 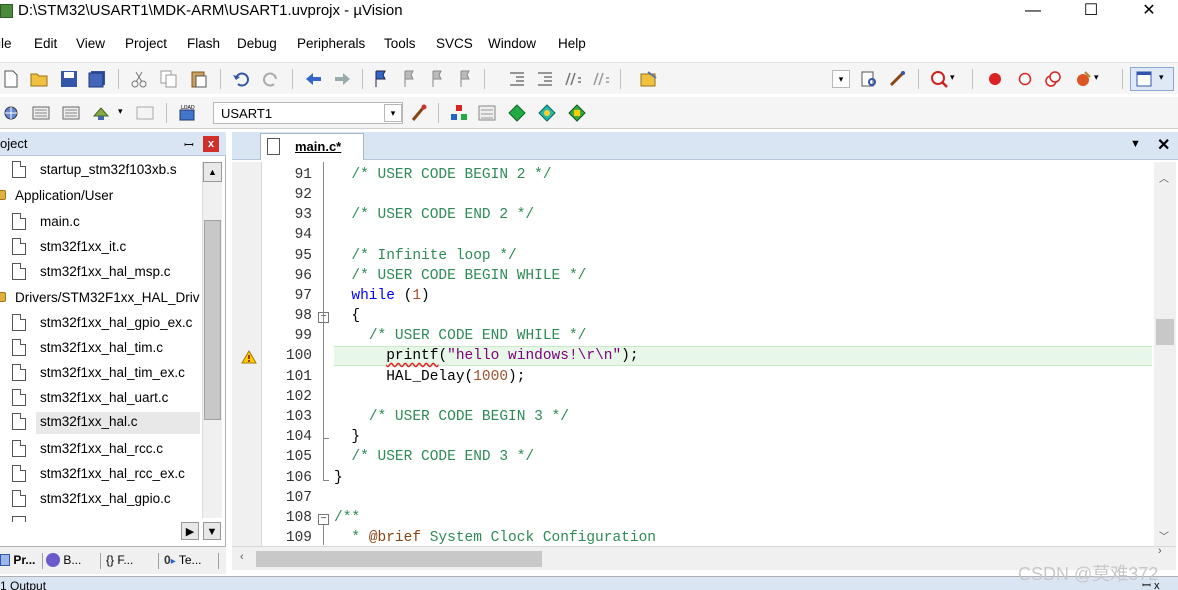 What do you see at coordinates (41, 113) in the screenshot?
I see `build-icon` at bounding box center [41, 113].